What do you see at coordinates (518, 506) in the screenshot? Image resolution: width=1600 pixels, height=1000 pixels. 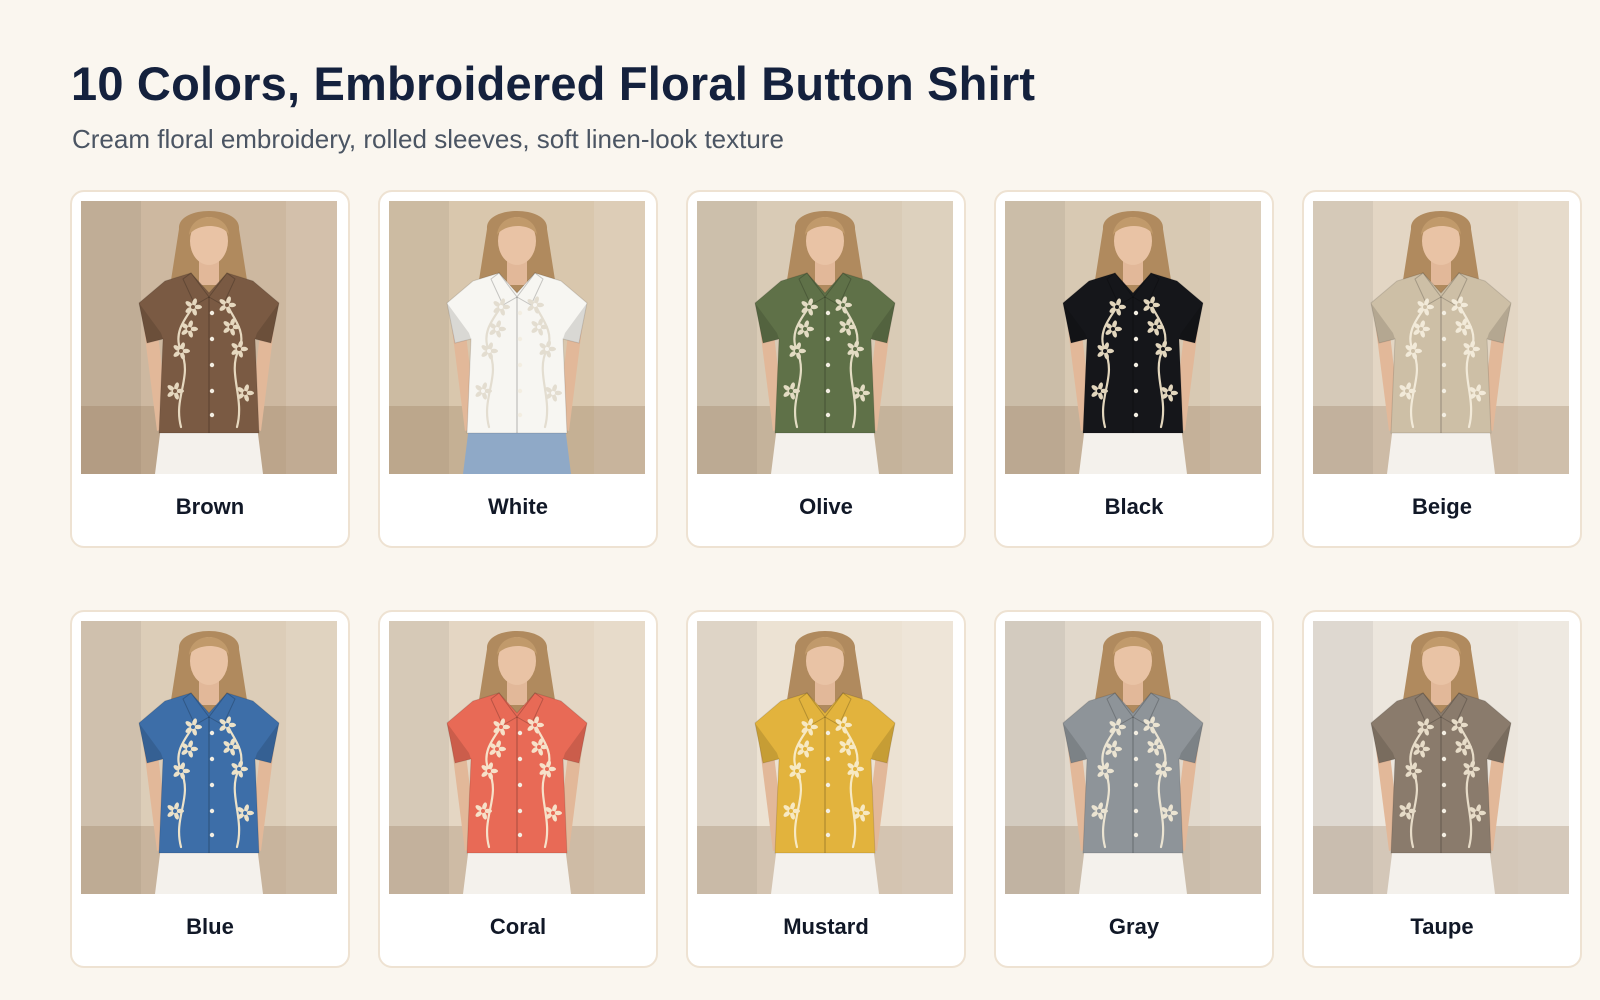 I see `color-label: White` at bounding box center [518, 506].